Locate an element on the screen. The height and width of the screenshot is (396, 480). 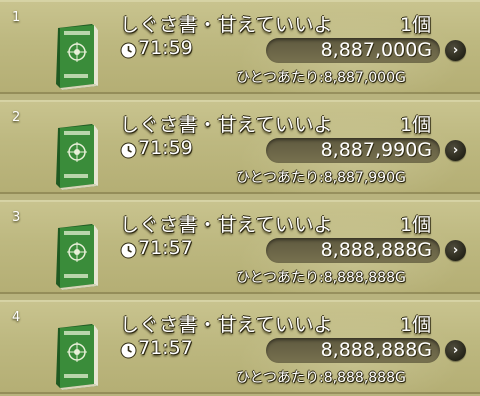
row-number: 4 is located at coordinates (16, 317).